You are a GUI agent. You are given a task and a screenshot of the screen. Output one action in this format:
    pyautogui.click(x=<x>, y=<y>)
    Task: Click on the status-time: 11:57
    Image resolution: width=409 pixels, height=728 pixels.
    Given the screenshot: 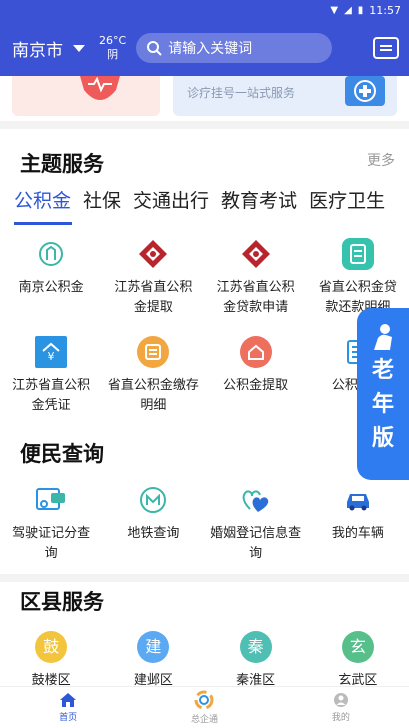 What is the action you would take?
    pyautogui.click(x=385, y=10)
    